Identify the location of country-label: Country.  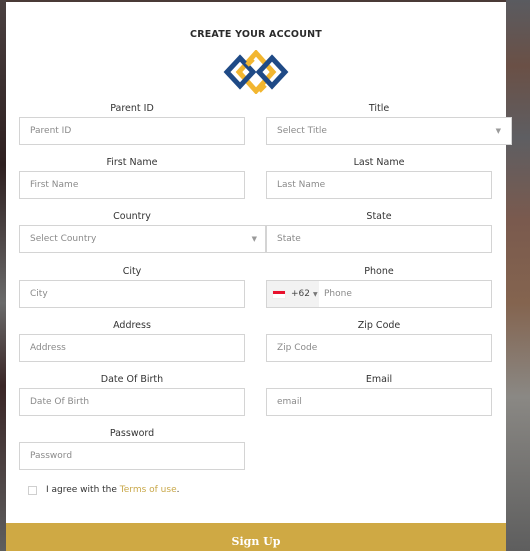
(132, 216).